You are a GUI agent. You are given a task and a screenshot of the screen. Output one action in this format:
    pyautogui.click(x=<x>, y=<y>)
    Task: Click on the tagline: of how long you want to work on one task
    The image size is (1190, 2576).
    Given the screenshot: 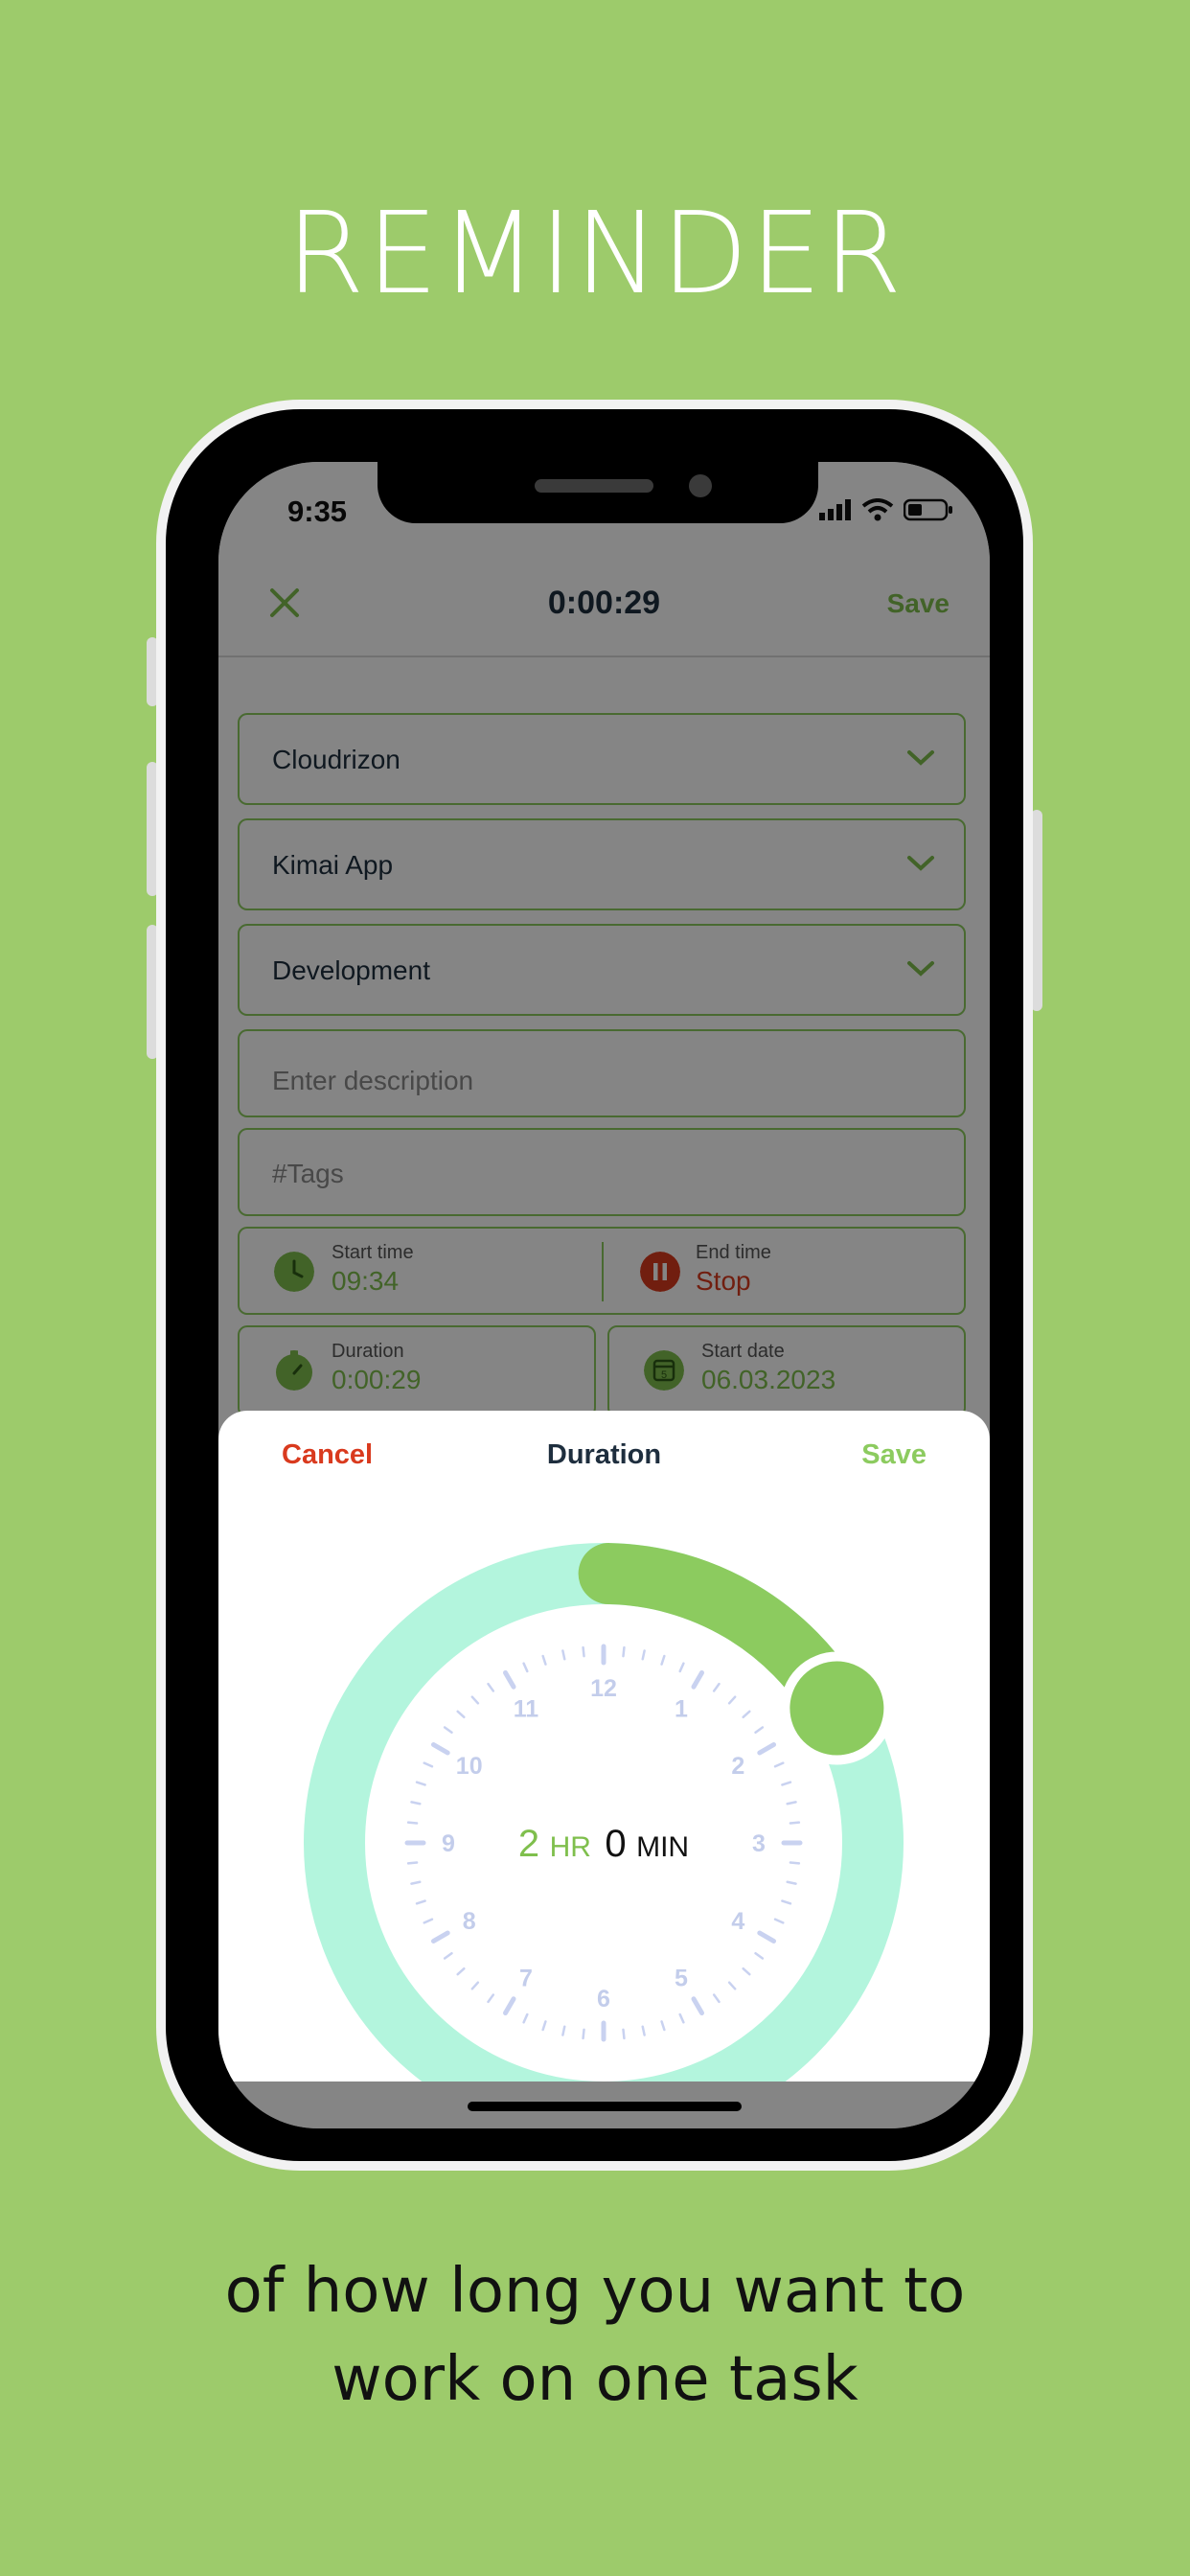 What is the action you would take?
    pyautogui.click(x=595, y=2335)
    